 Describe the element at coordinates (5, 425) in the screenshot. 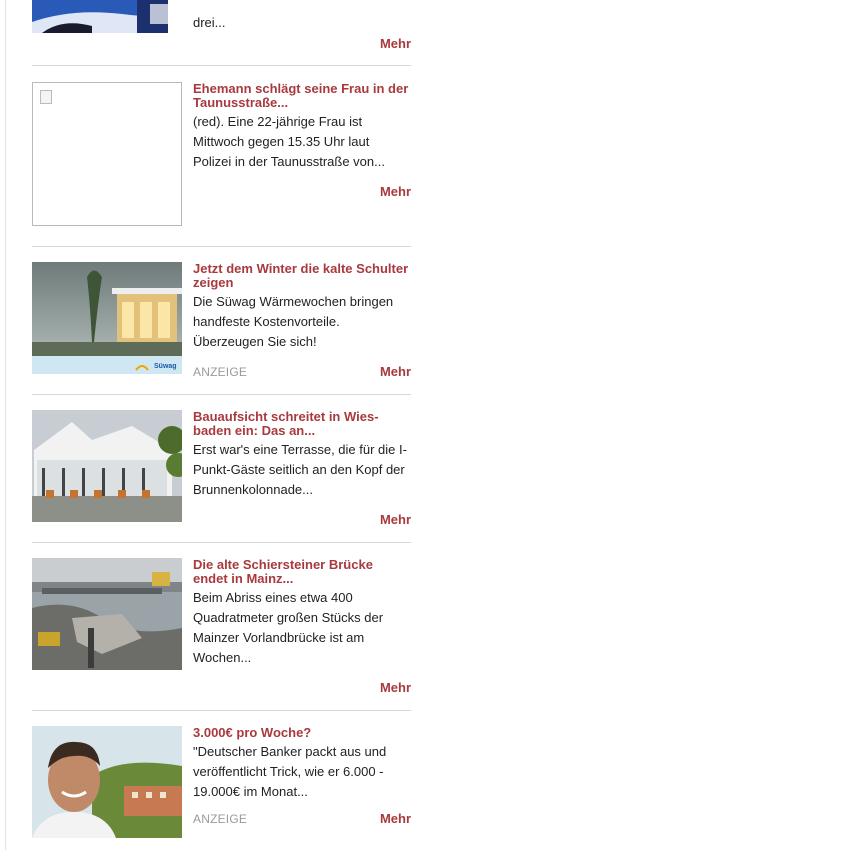

I see `left-border-line` at that location.